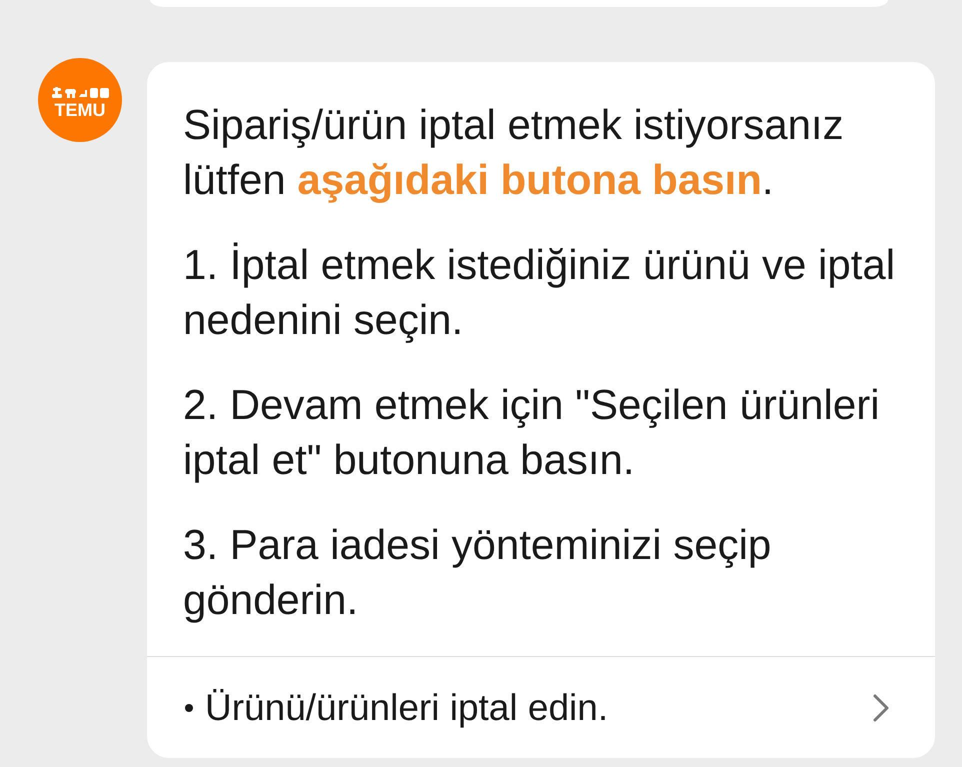 The image size is (962, 767). Describe the element at coordinates (547, 572) in the screenshot. I see `instruction-step: 3. Para iadesi yönteminizi seçip gönderin.` at that location.